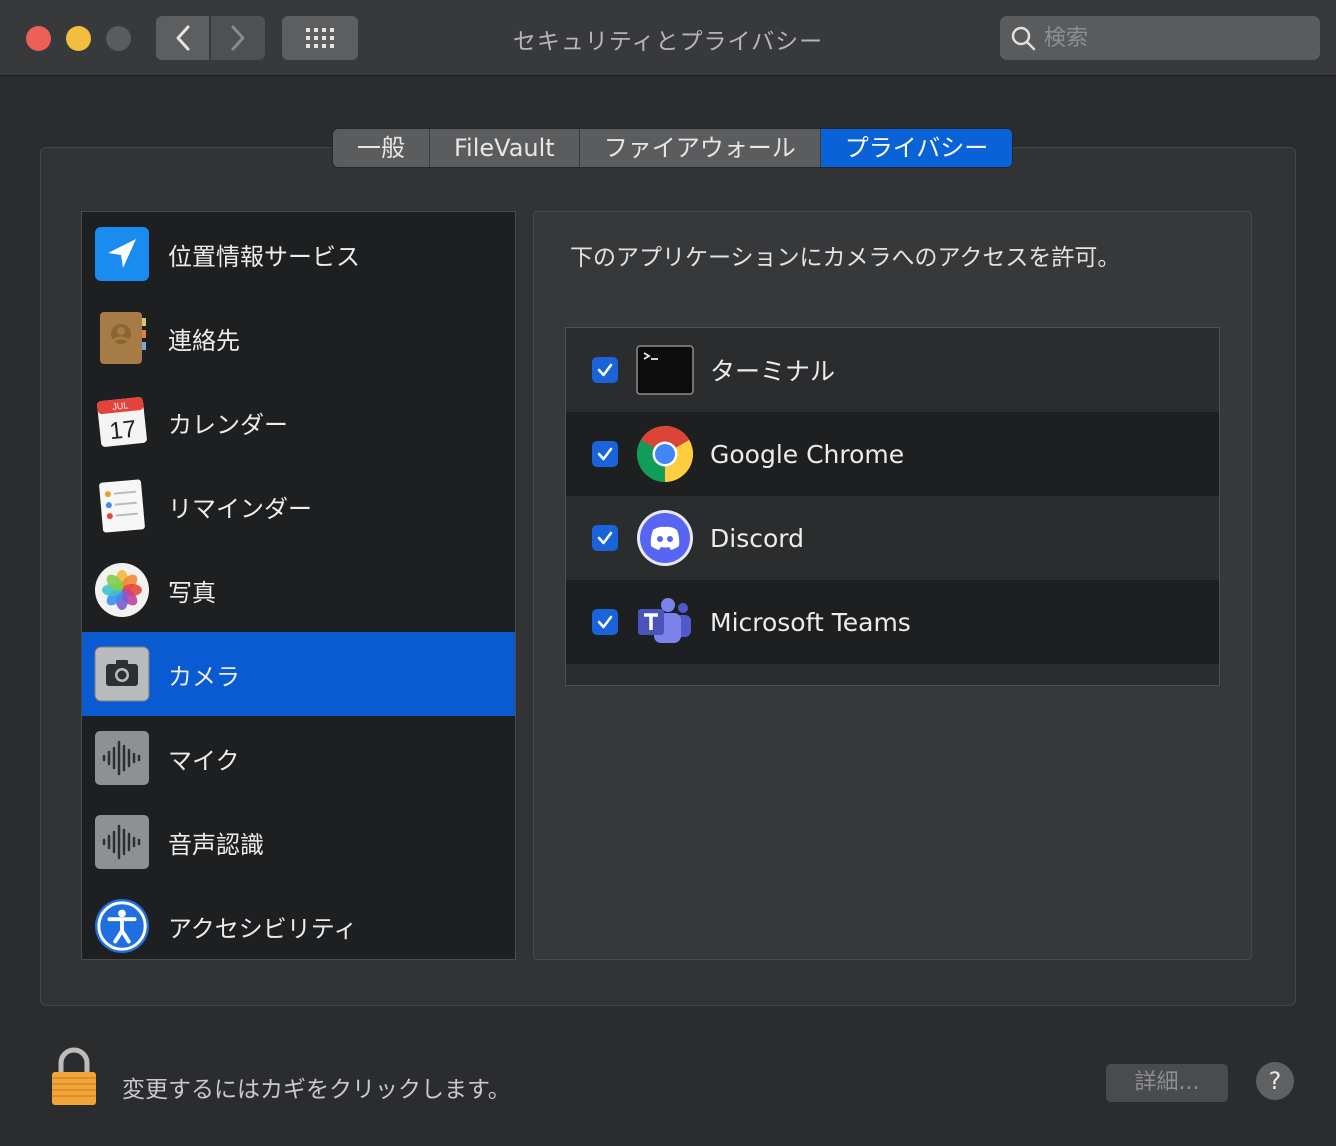 Image resolution: width=1336 pixels, height=1146 pixels. Describe the element at coordinates (773, 371) in the screenshot. I see `app-name: ターミナル` at that location.